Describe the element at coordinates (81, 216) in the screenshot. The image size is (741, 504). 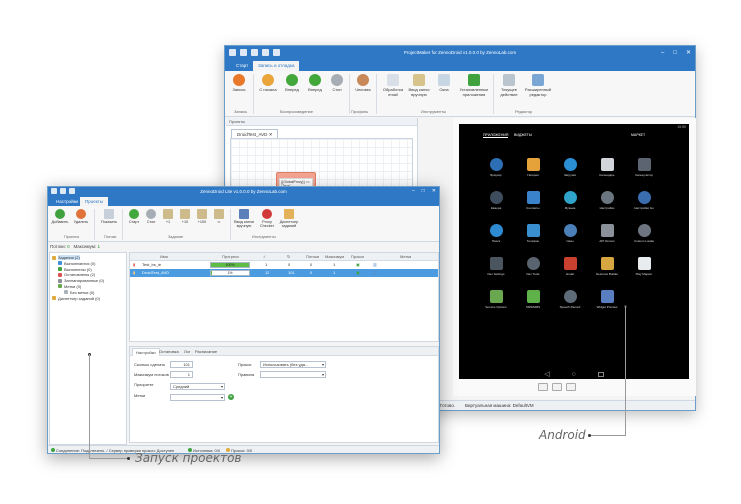
I see `remove-project-button: Удалить` at that location.